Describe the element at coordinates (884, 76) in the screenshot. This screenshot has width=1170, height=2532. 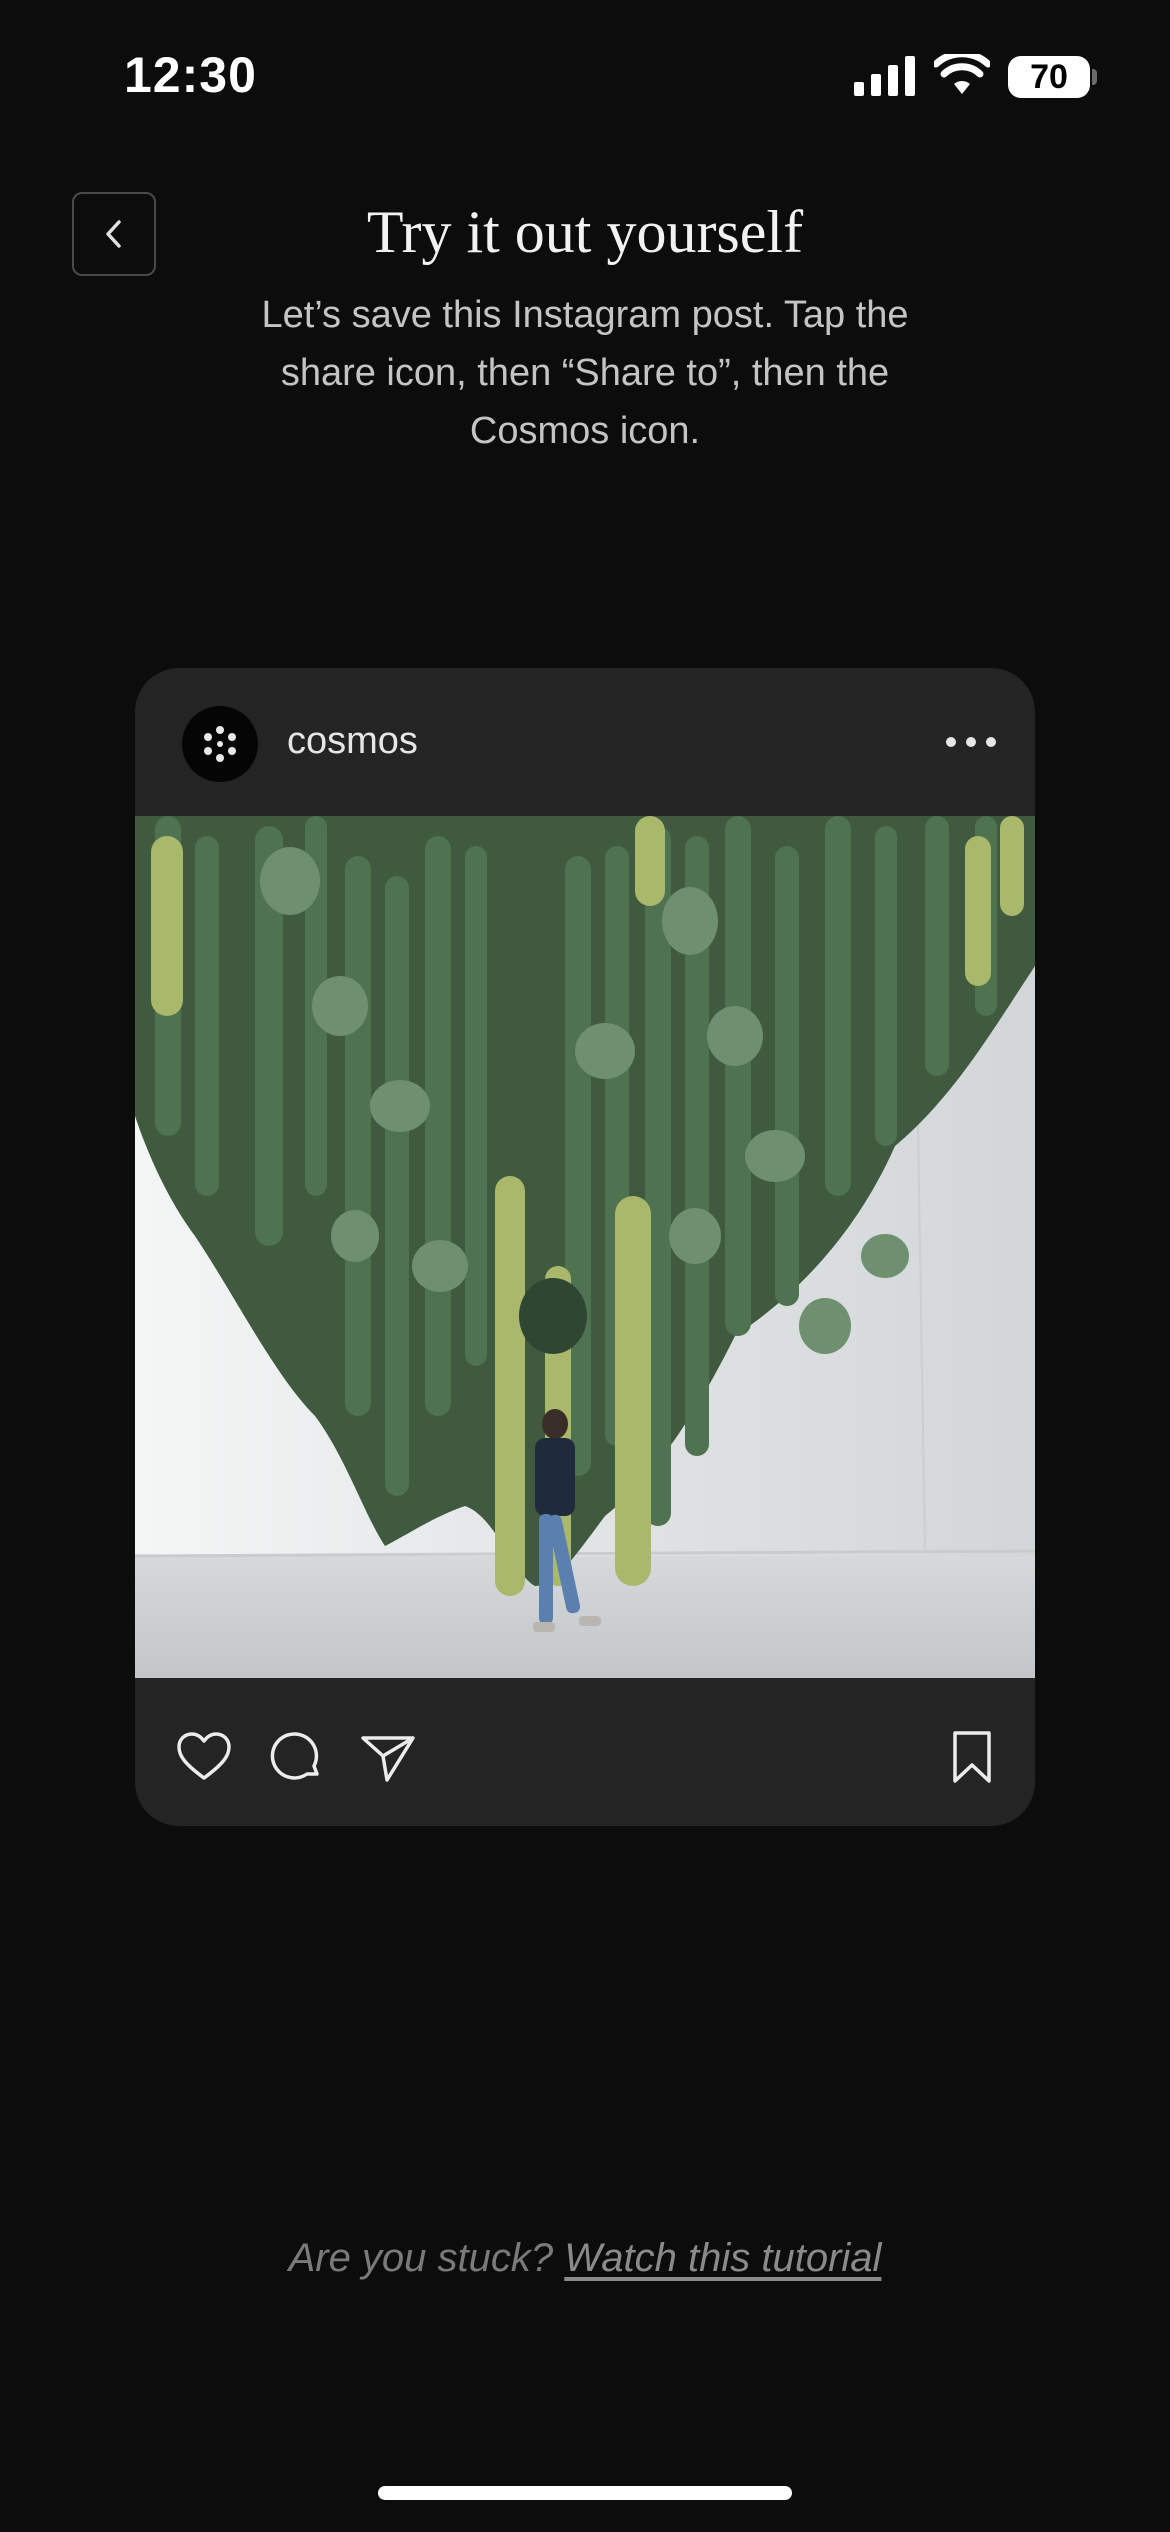
I see `signal-icon` at that location.